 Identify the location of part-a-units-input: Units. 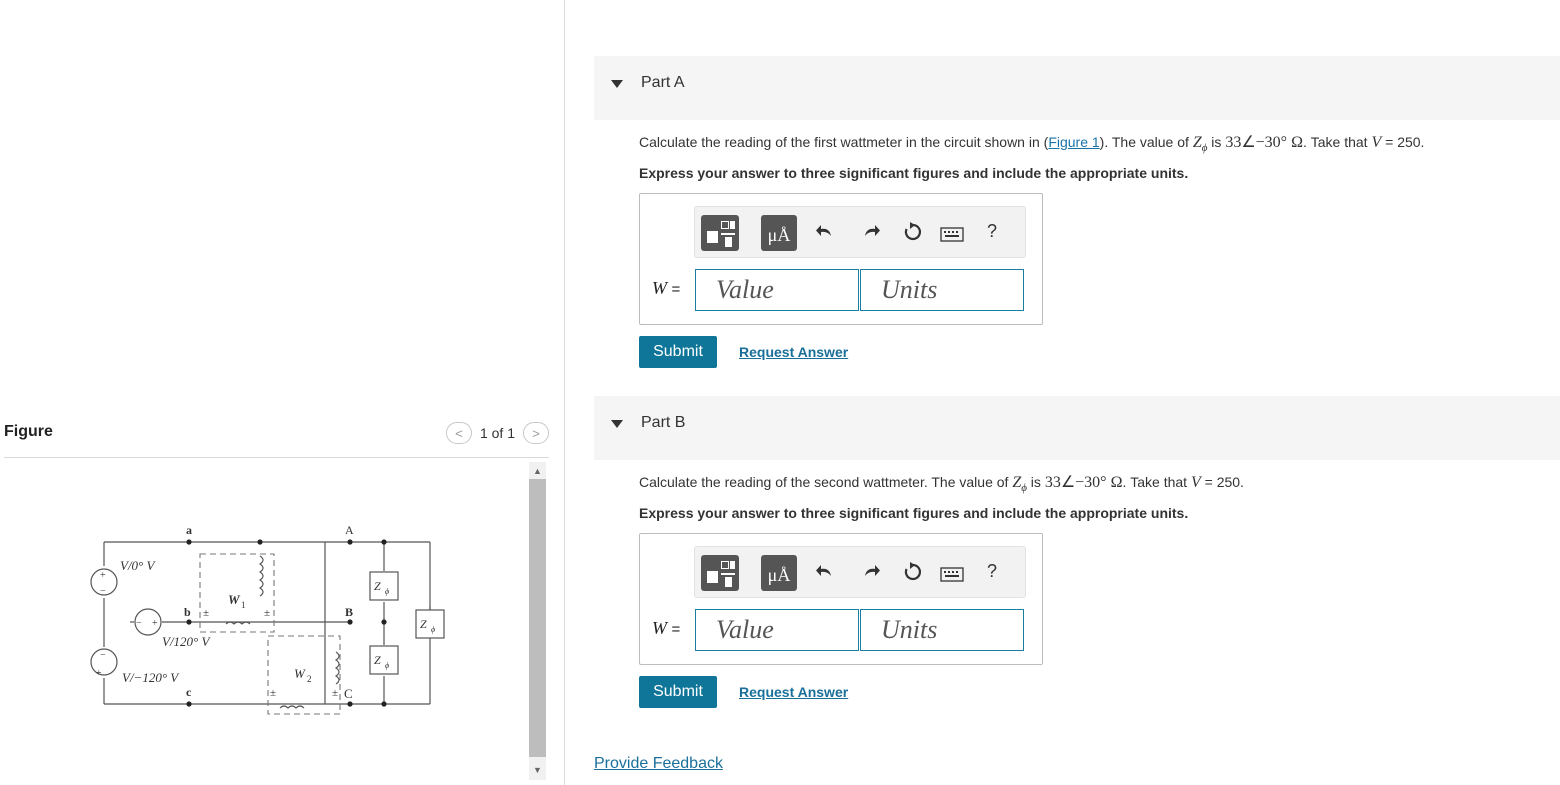
(942, 290).